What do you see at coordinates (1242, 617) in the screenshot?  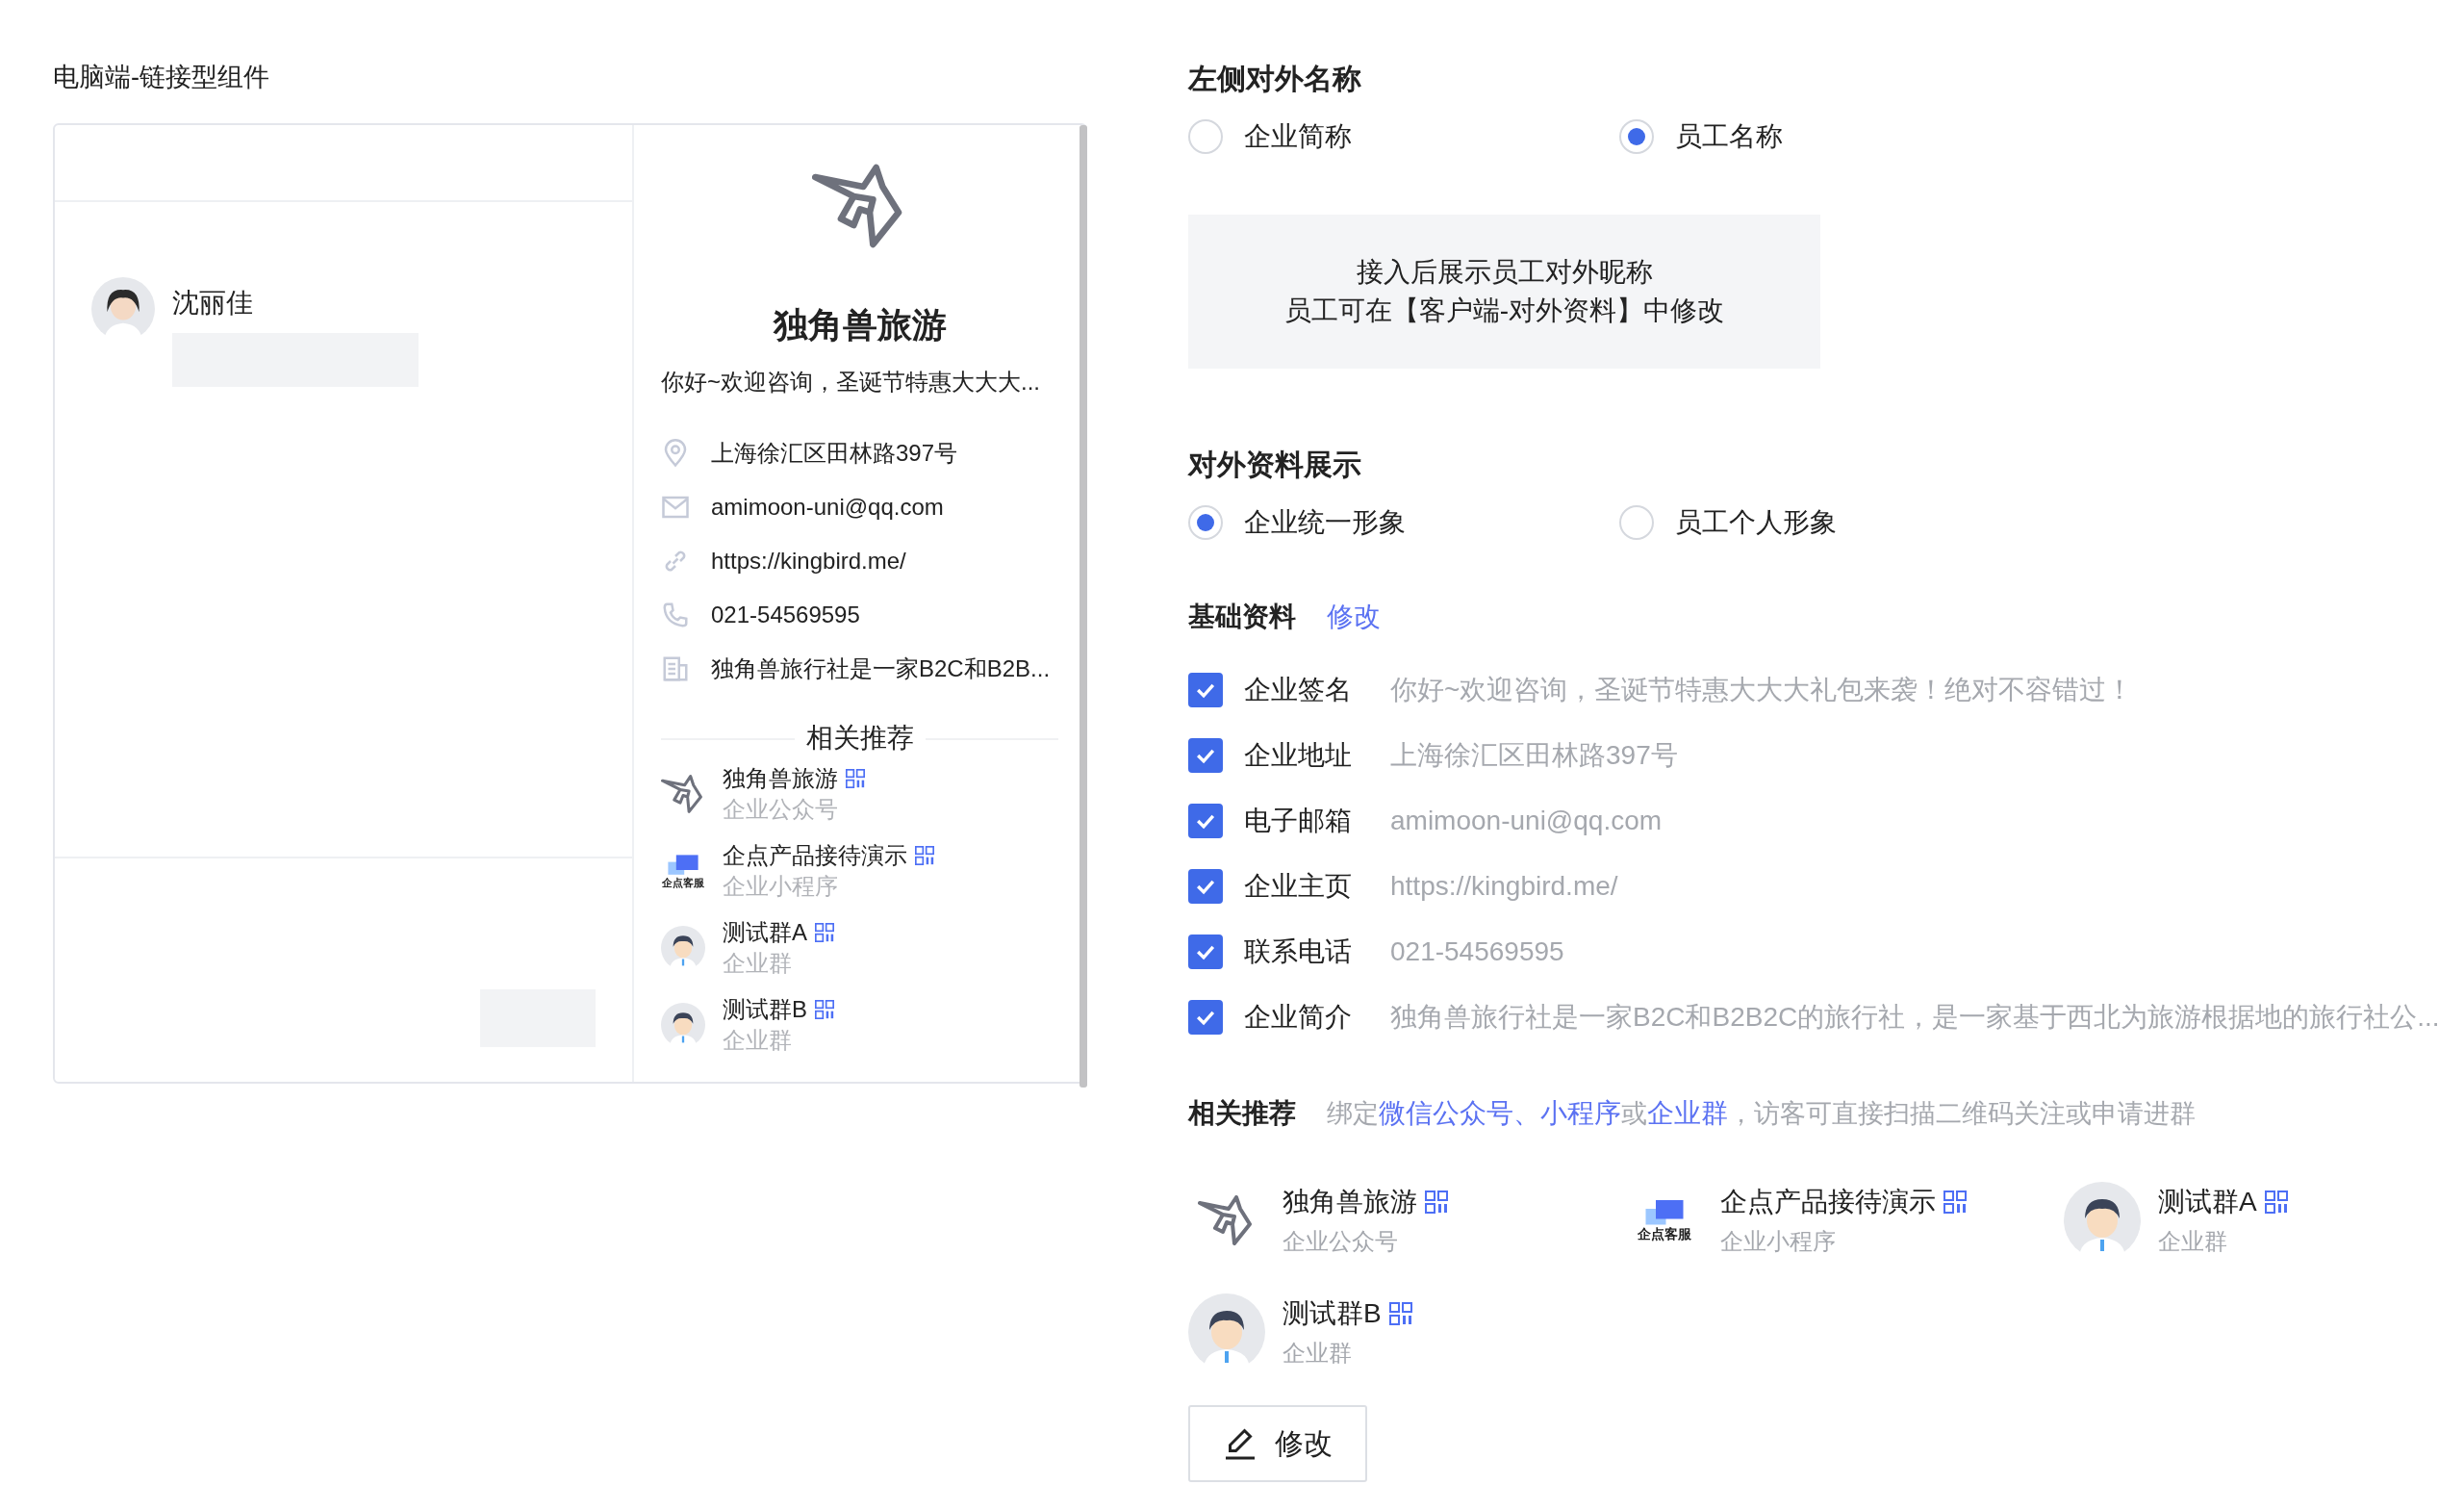 I see `section-title: 基础资料` at bounding box center [1242, 617].